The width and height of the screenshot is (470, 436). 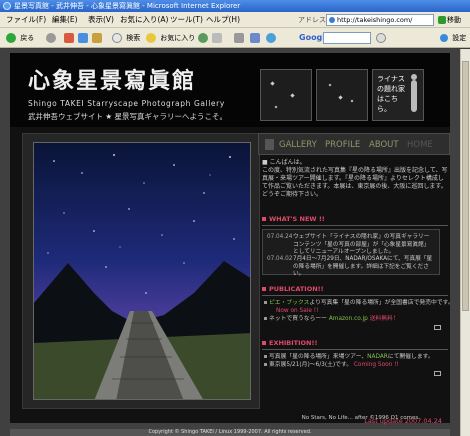 I want to click on history-icon, so click(x=203, y=38).